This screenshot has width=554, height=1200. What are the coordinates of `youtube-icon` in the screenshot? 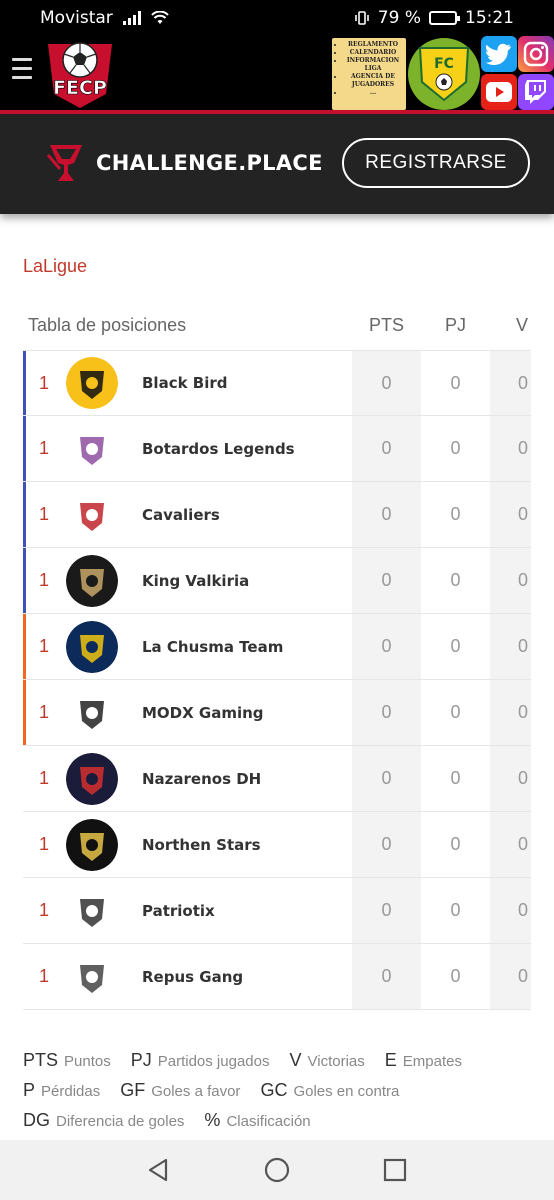 It's located at (499, 92).